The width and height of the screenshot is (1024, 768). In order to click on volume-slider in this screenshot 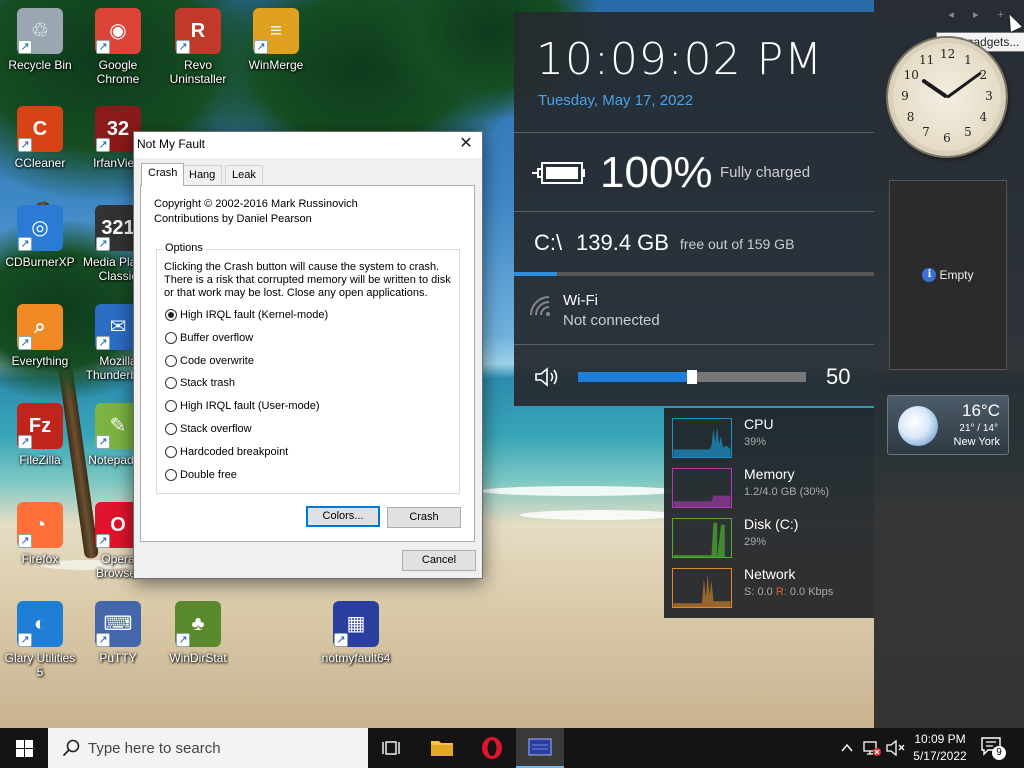, I will do `click(692, 377)`.